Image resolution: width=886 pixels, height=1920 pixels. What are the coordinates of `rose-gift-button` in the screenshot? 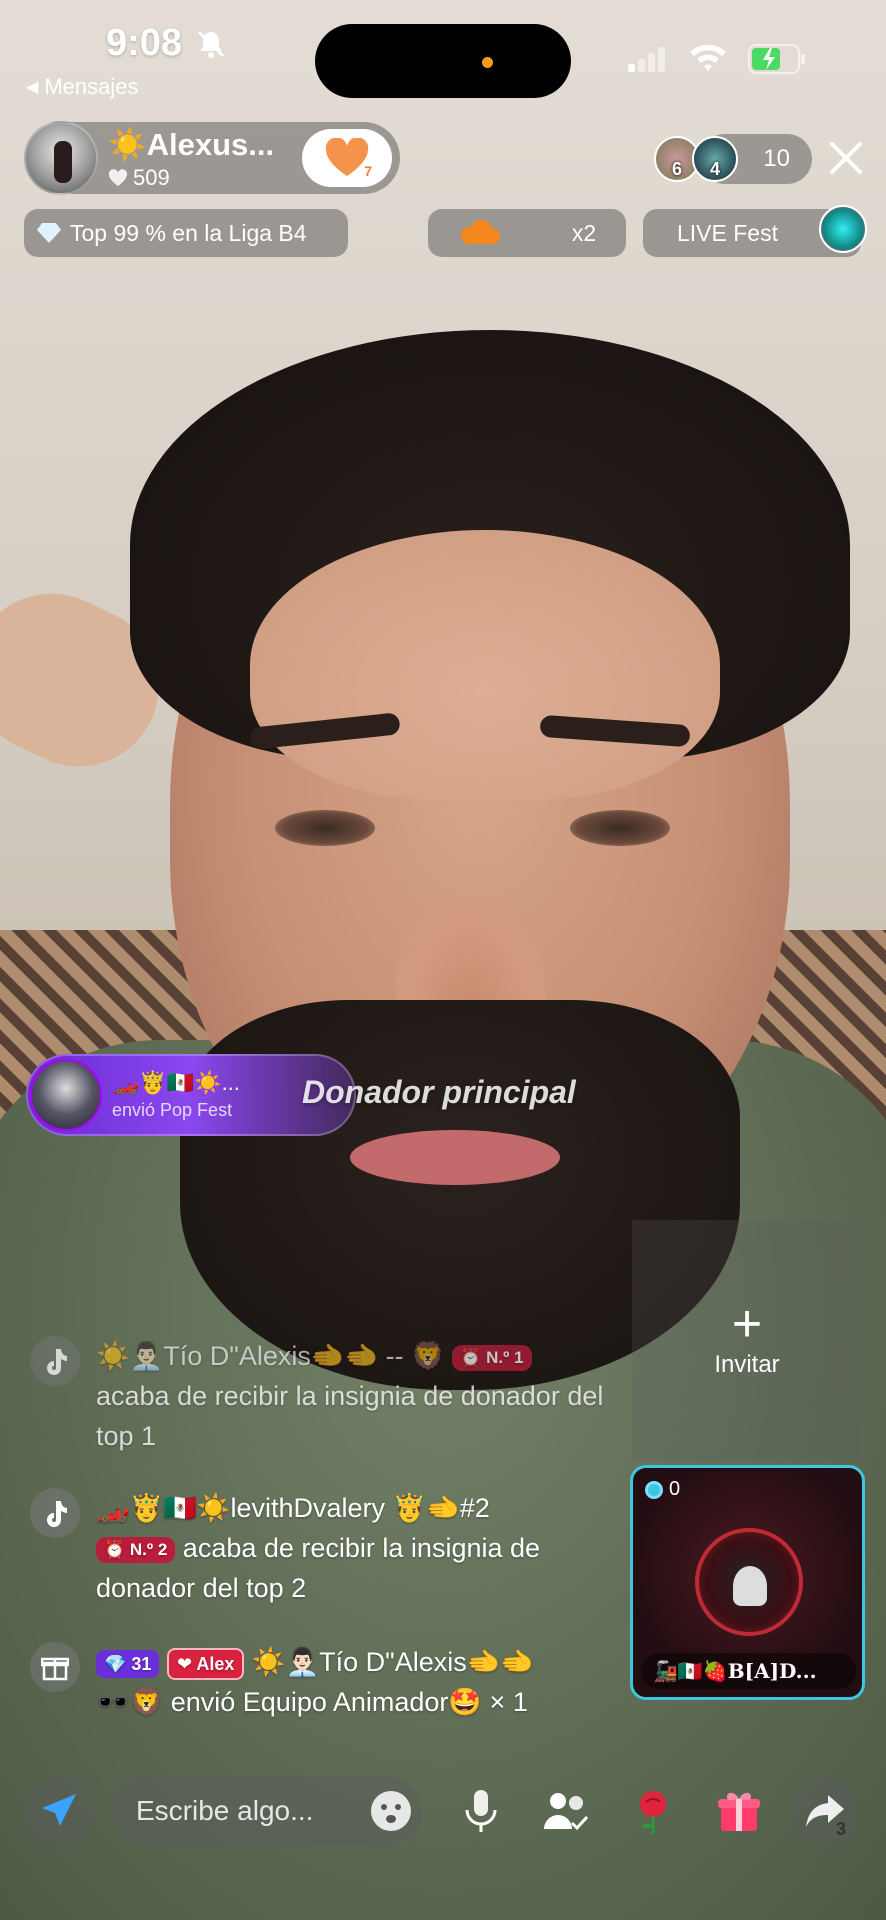 It's located at (653, 1811).